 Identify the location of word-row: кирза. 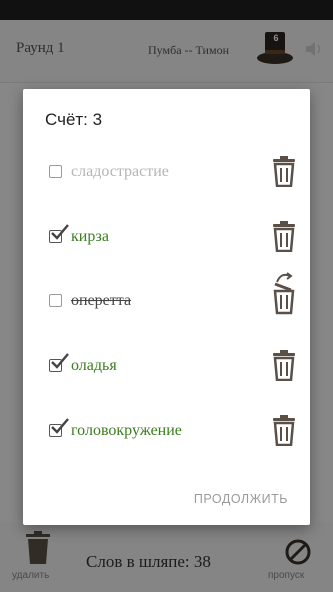
(166, 238).